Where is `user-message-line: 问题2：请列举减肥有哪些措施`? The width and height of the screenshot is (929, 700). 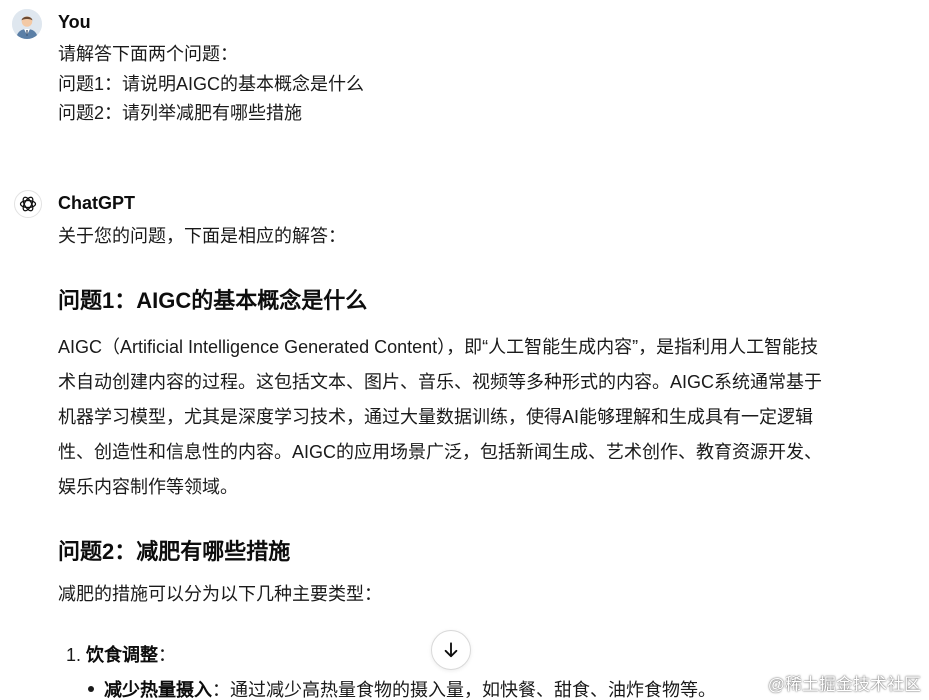
user-message-line: 问题2：请列举减肥有哪些措施 is located at coordinates (180, 113).